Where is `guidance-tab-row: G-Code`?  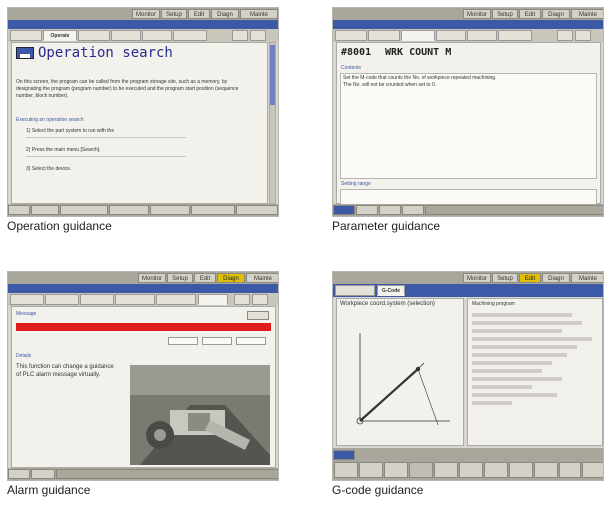
guidance-tab-row: G-Code is located at coordinates (468, 290).